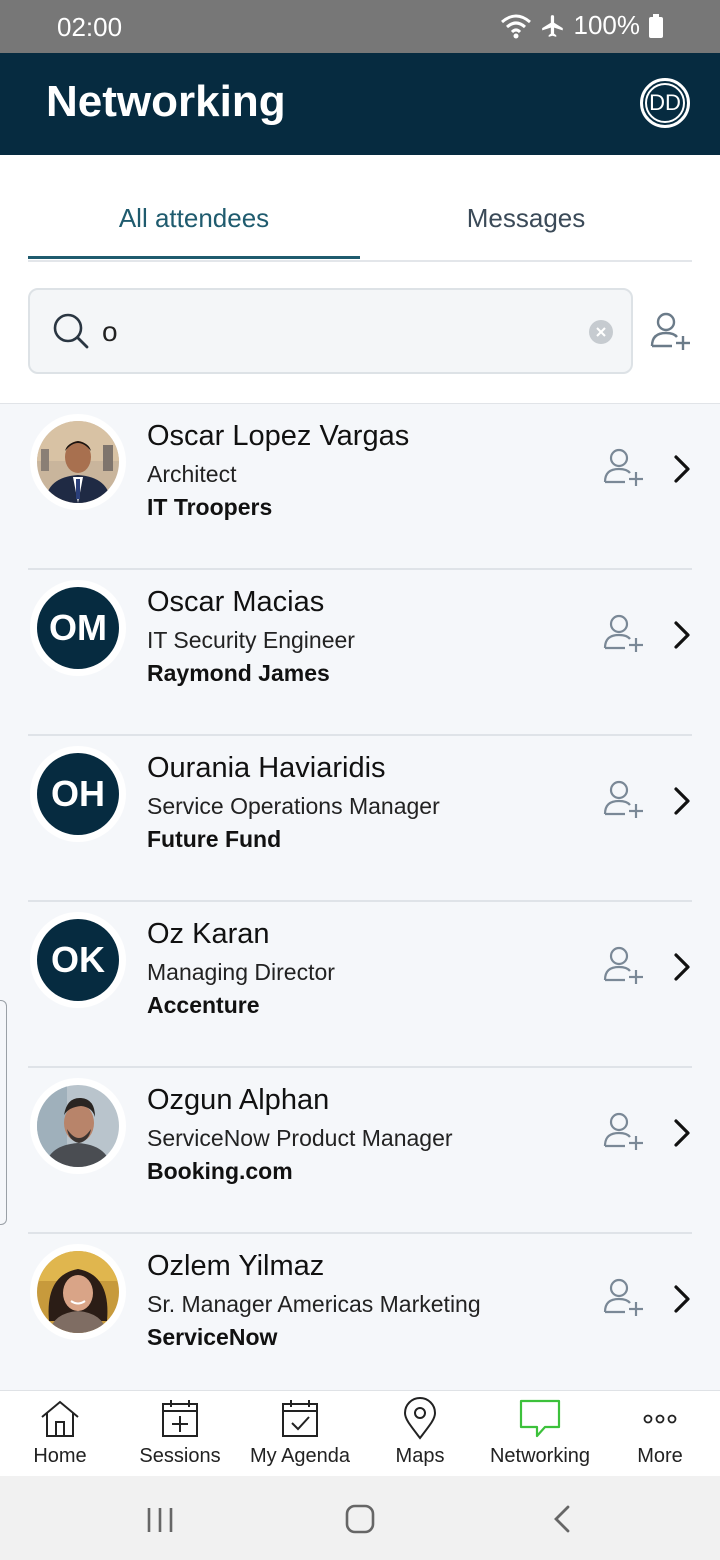 Image resolution: width=720 pixels, height=1560 pixels. What do you see at coordinates (360, 26) in the screenshot?
I see `status-bar: 02:00 100%` at bounding box center [360, 26].